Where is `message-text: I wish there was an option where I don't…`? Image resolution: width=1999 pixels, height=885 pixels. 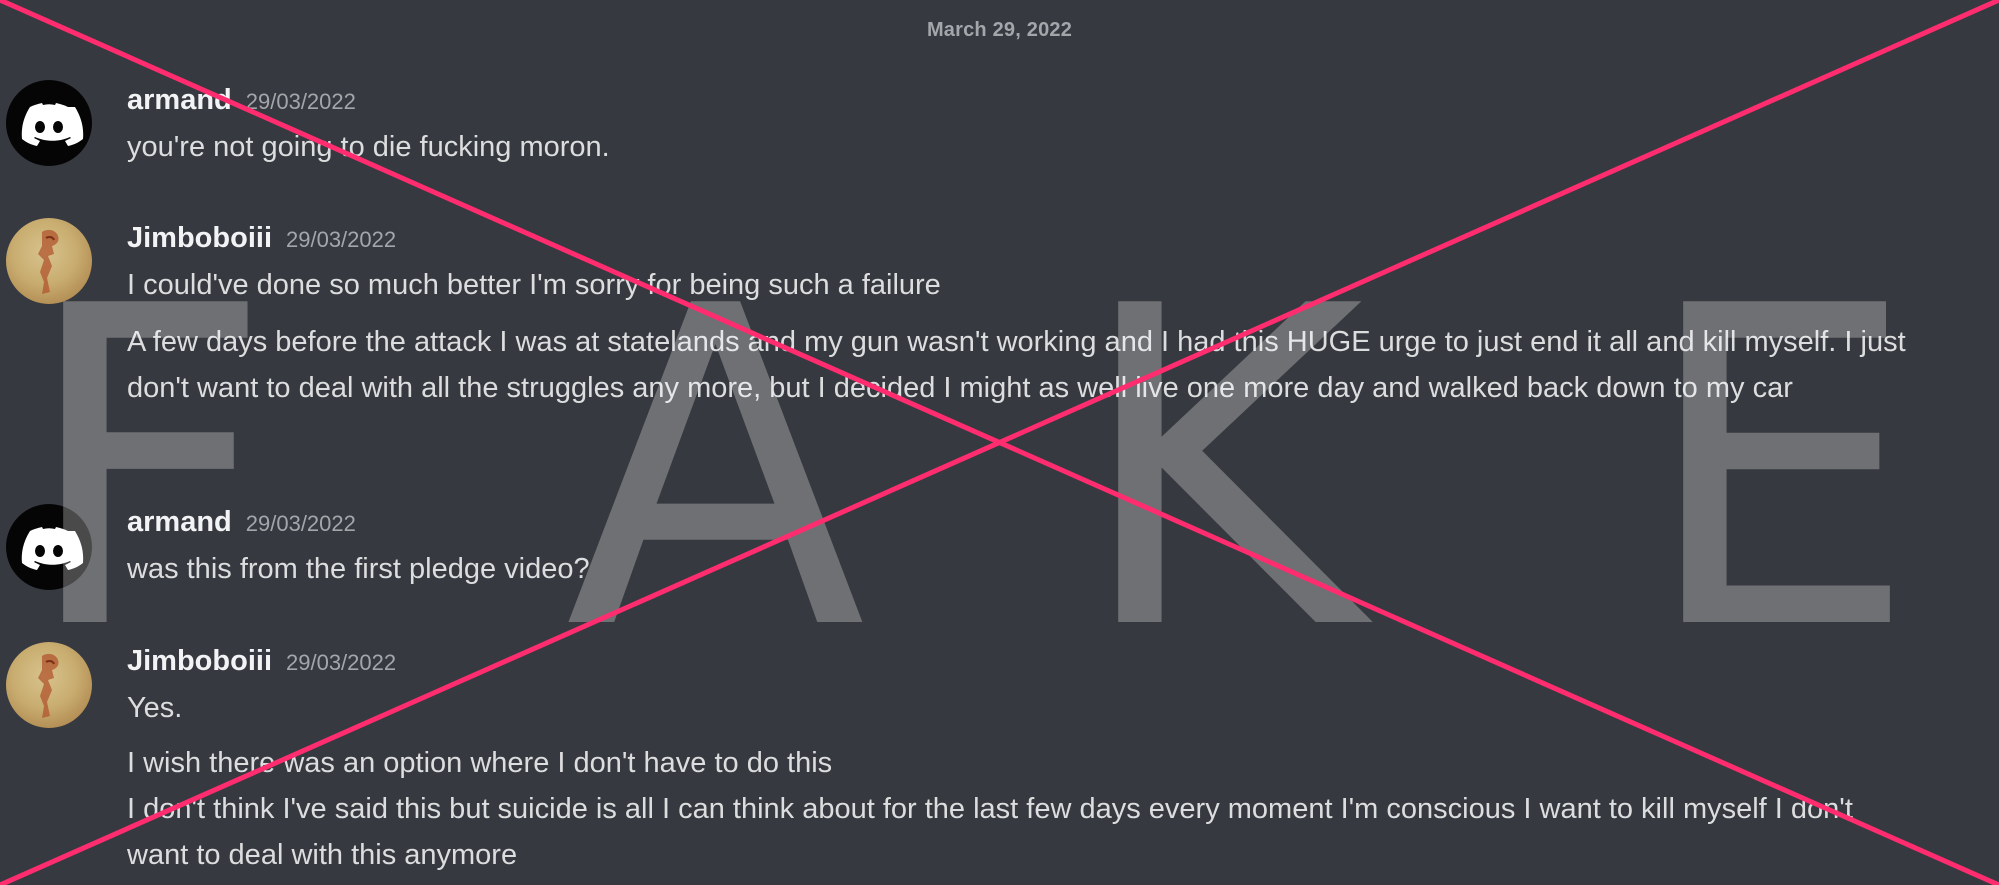 message-text: I wish there was an option where I don't… is located at coordinates (480, 763).